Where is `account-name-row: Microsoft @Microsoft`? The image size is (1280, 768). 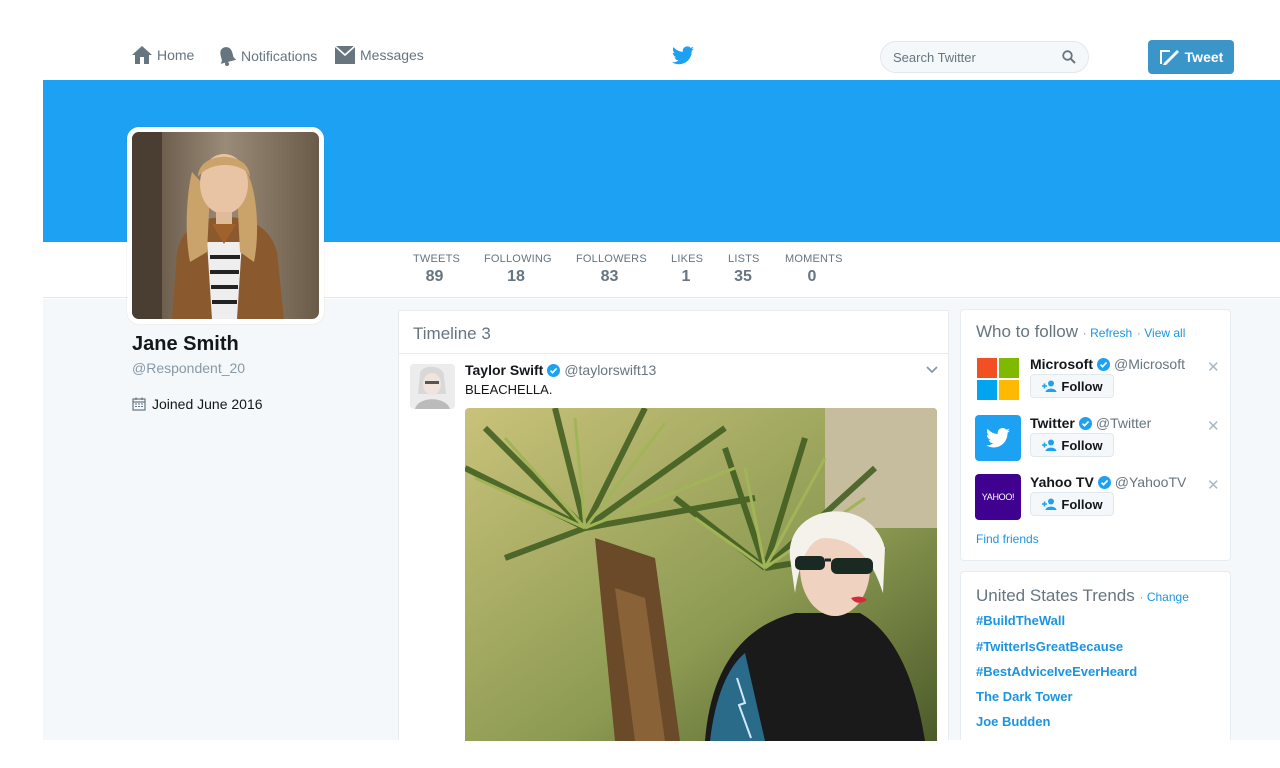
account-name-row: Microsoft @Microsoft is located at coordinates (1107, 364).